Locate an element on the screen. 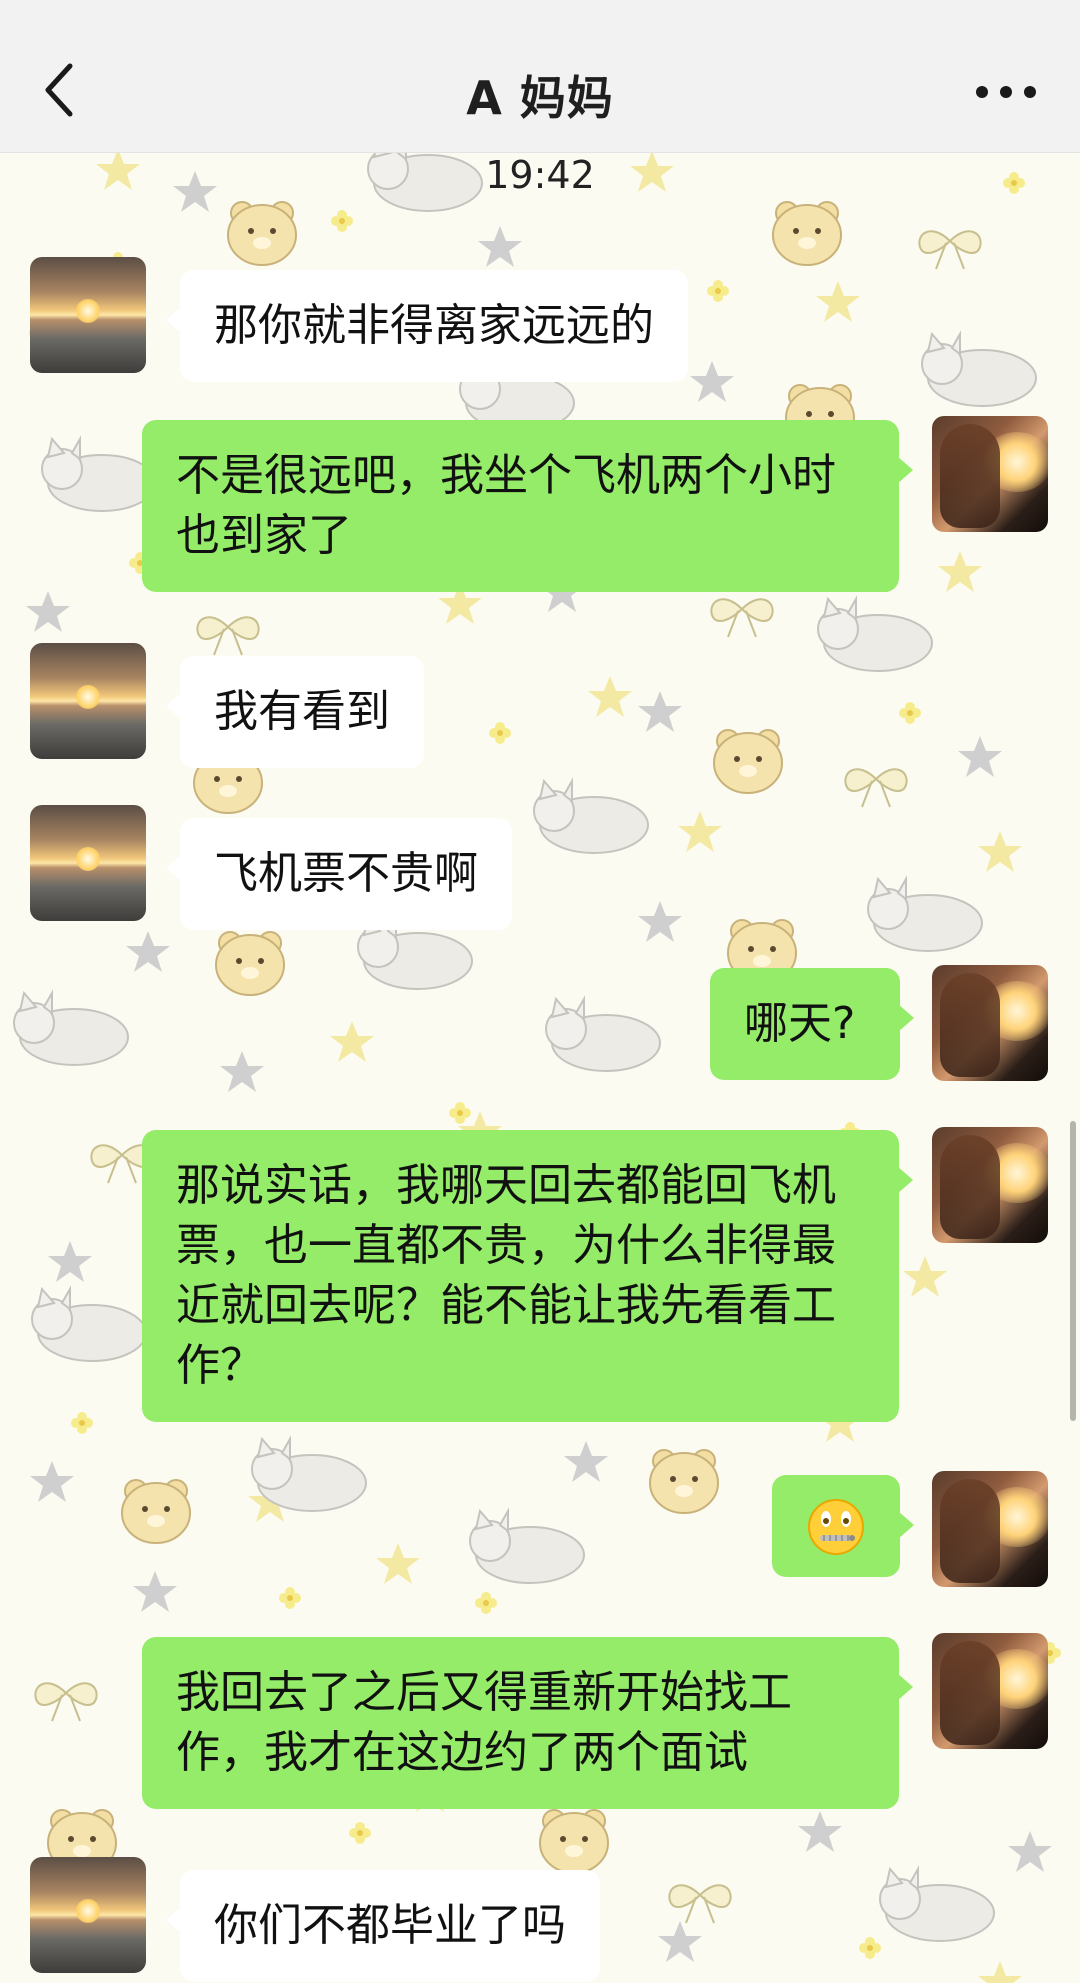 Image resolution: width=1080 pixels, height=1983 pixels. scrollbar is located at coordinates (1073, 1271).